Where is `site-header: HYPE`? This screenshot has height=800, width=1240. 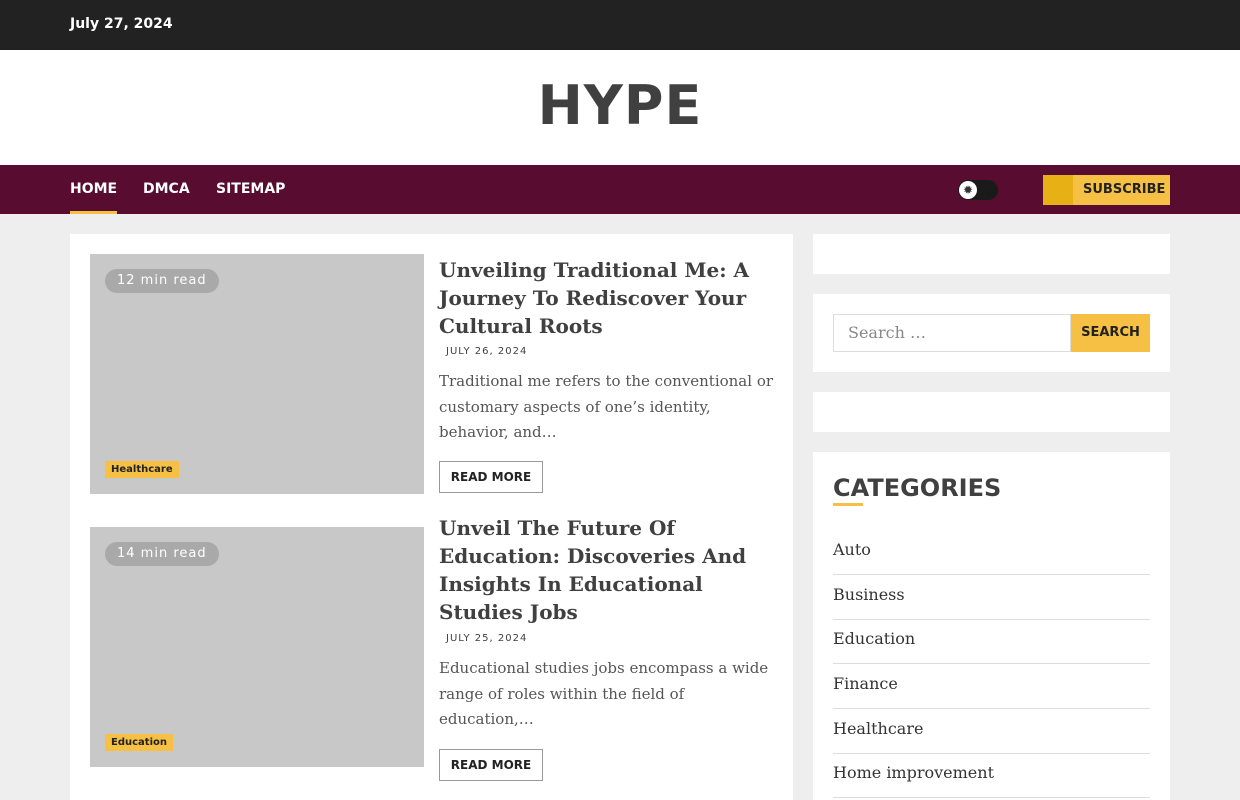 site-header: HYPE is located at coordinates (620, 107).